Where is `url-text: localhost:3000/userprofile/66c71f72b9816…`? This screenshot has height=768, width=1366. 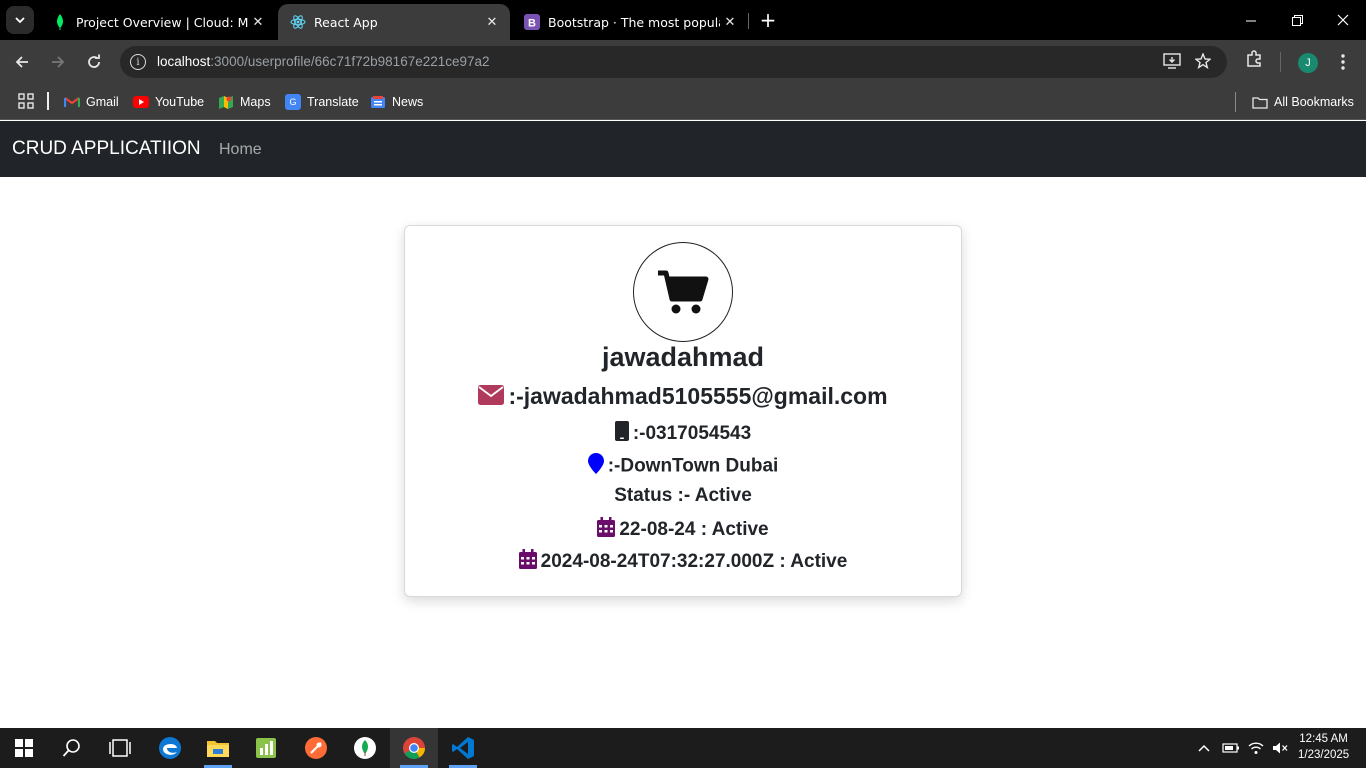 url-text: localhost:3000/userprofile/66c71f72b9816… is located at coordinates (323, 61).